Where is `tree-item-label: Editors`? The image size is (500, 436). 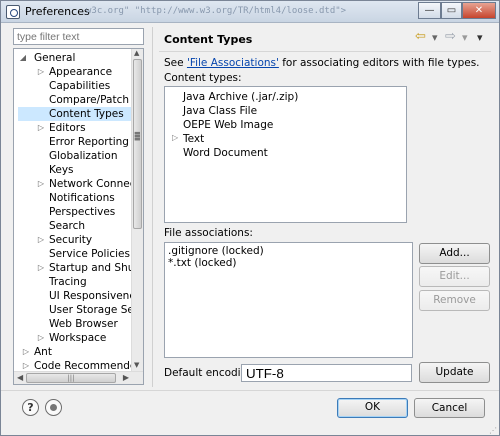
tree-item-label: Editors is located at coordinates (67, 128).